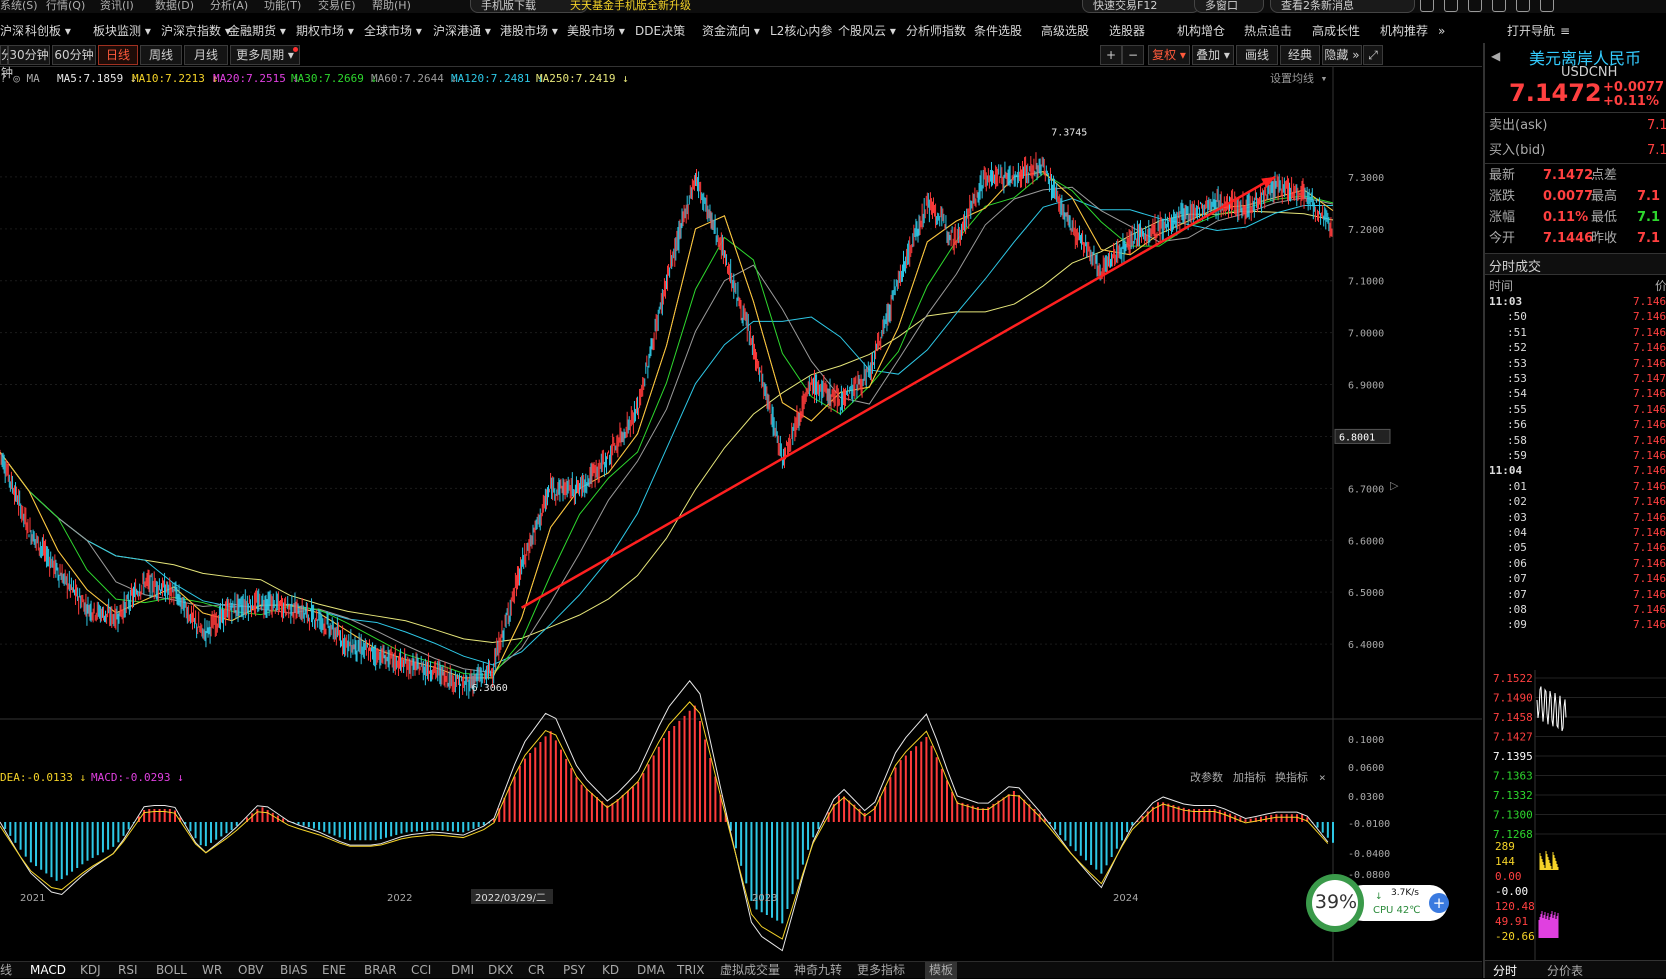 Image resolution: width=1666 pixels, height=979 pixels. Describe the element at coordinates (161, 55) in the screenshot. I see `period-4: 周线` at that location.